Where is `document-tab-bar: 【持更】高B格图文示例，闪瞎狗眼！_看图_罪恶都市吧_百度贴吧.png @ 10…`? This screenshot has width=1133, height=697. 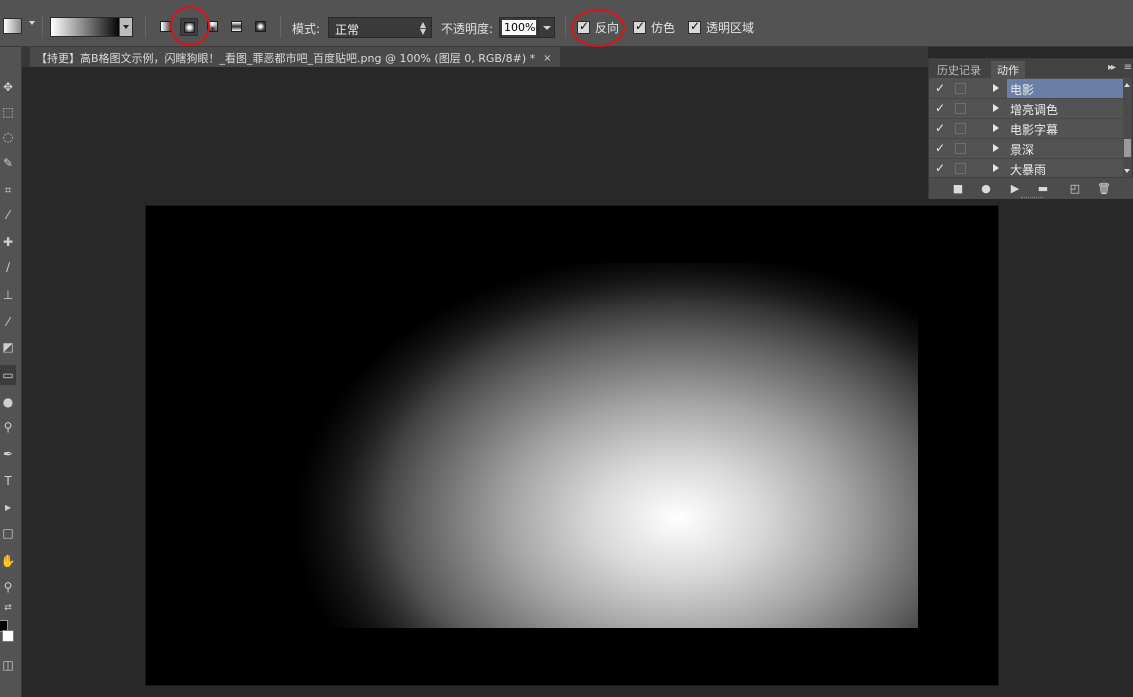
document-tab-bar: 【持更】高B格图文示例，闪瞎狗眼！_看图_罪恶都市吧_百度贴吧.png @ 10… is located at coordinates (475, 57).